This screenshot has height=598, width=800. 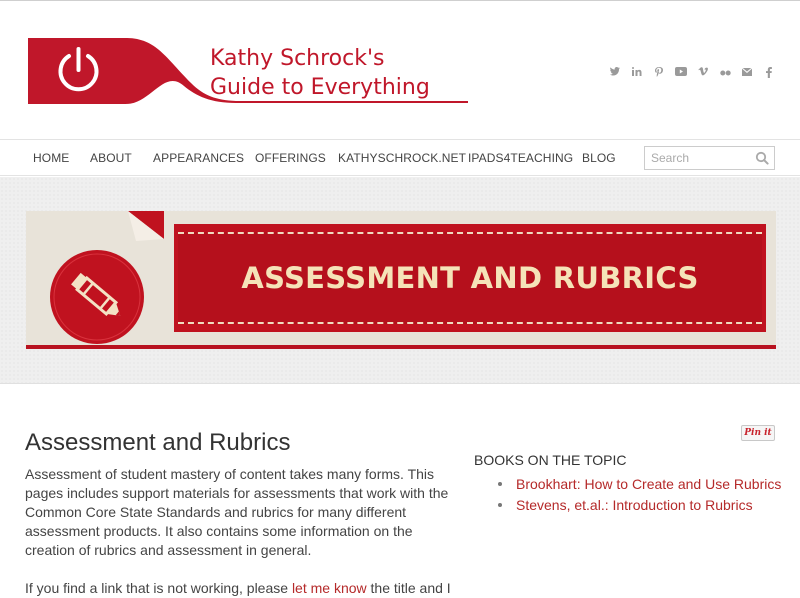 What do you see at coordinates (615, 74) in the screenshot?
I see `twitter-icon` at bounding box center [615, 74].